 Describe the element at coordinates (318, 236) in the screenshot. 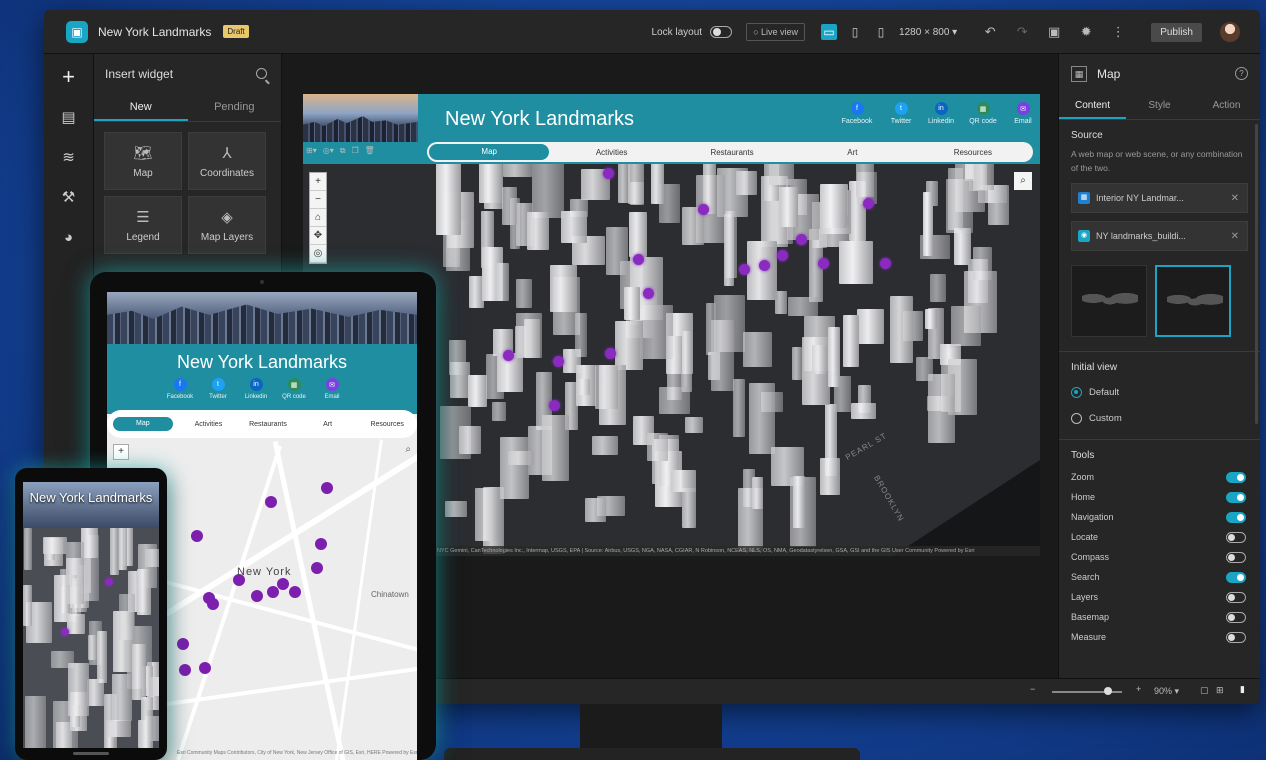

I see `navigation-pan-icon: ✥` at that location.